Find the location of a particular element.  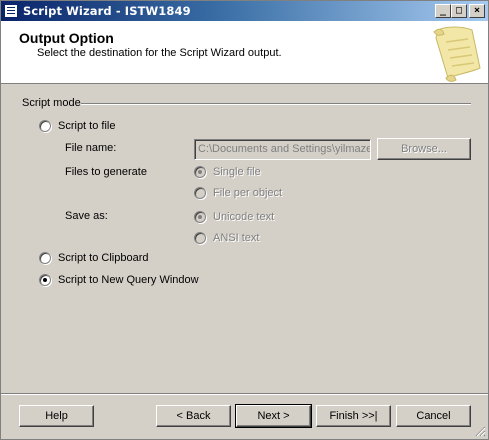

script-to-file-label: Script to file is located at coordinates (86, 126).